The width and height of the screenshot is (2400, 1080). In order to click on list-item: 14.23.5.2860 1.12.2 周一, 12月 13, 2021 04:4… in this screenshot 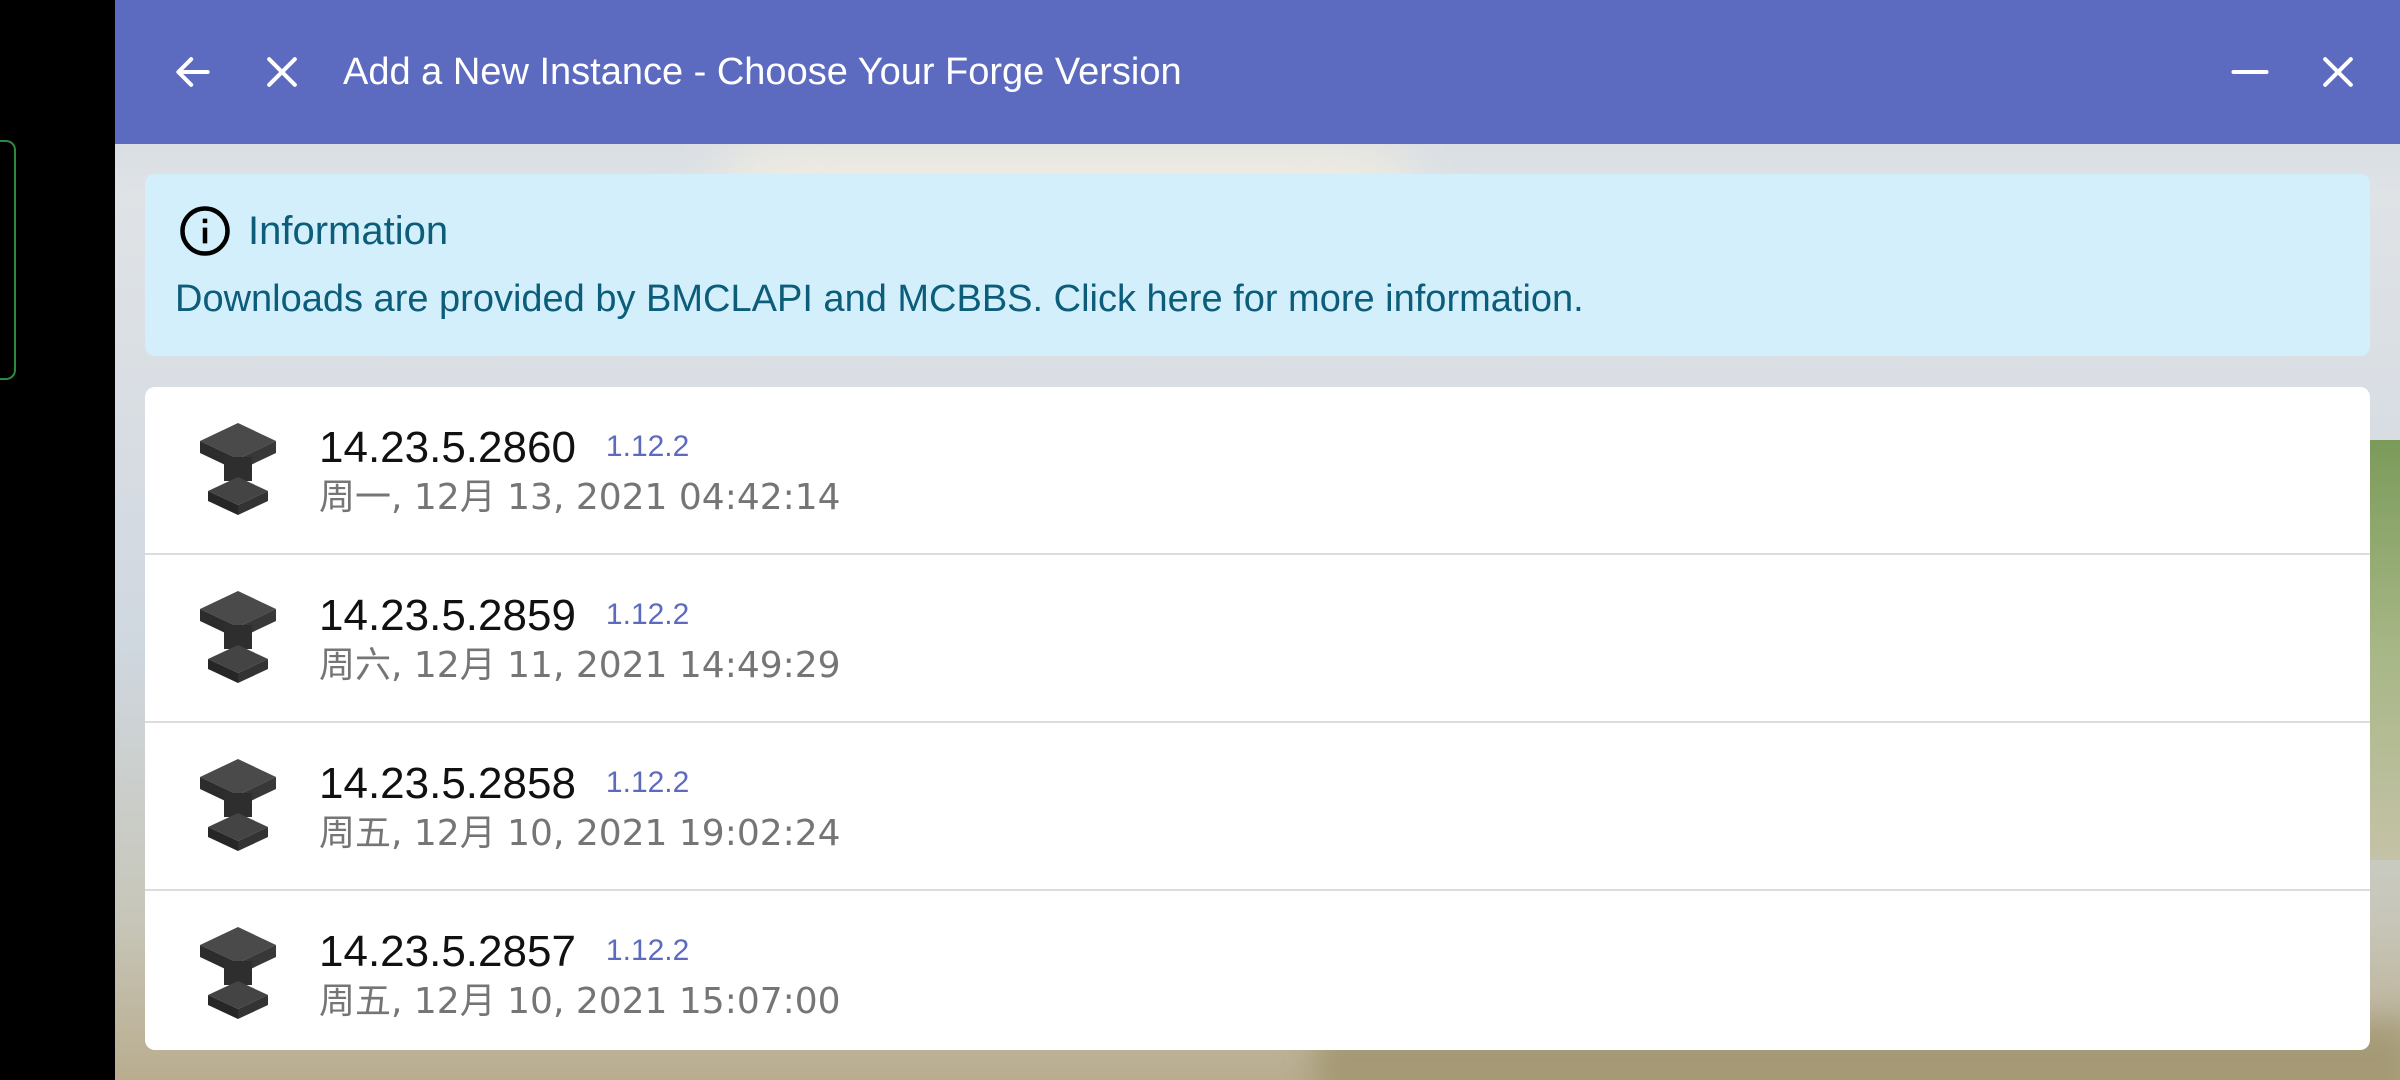, I will do `click(1257, 471)`.